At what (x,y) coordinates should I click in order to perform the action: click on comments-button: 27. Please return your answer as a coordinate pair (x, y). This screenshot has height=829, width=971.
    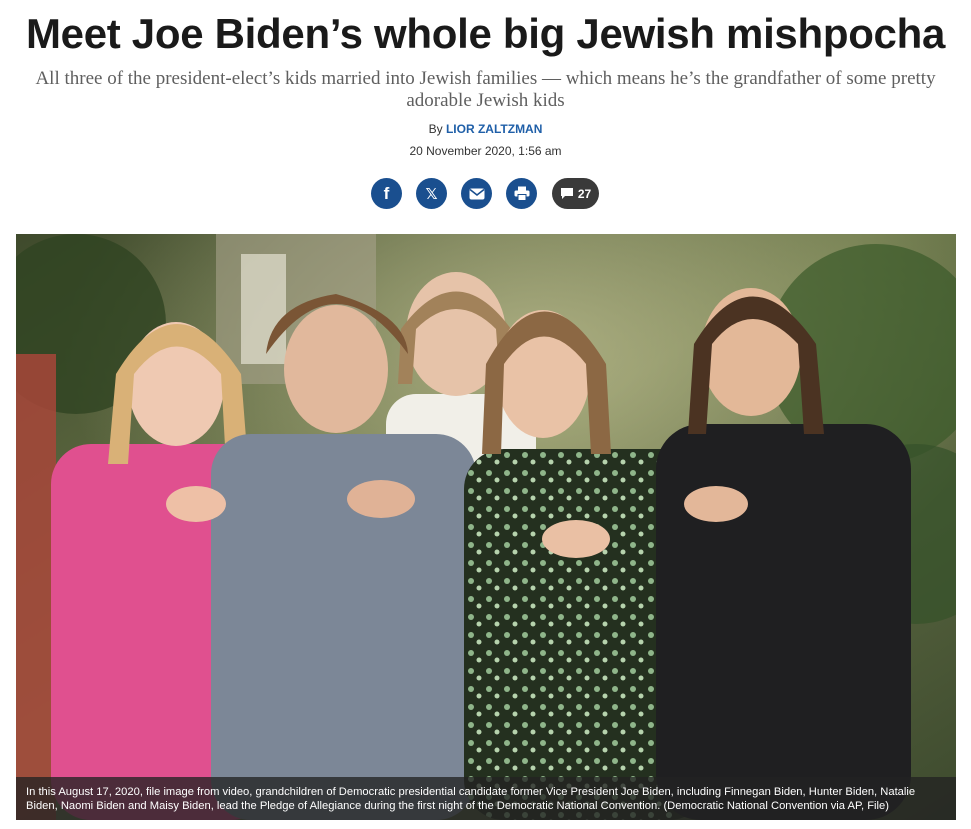
    Looking at the image, I should click on (575, 193).